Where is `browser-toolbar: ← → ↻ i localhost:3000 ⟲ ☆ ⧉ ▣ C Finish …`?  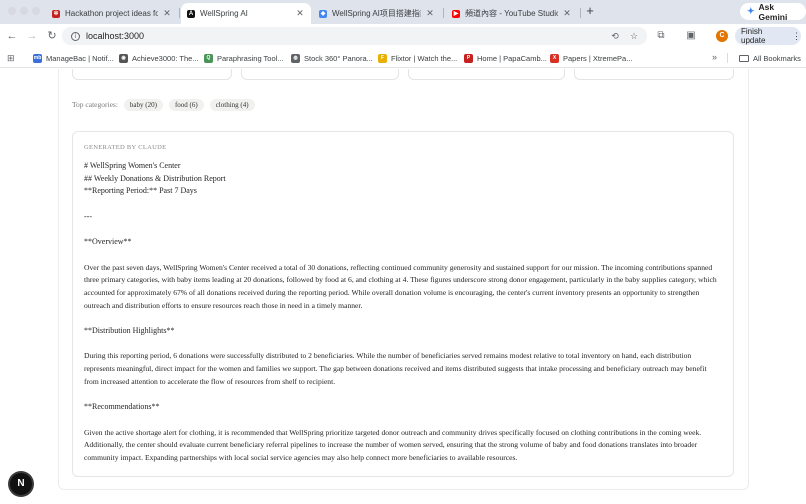 browser-toolbar: ← → ↻ i localhost:3000 ⟲ ☆ ⧉ ▣ C Finish … is located at coordinates (403, 36).